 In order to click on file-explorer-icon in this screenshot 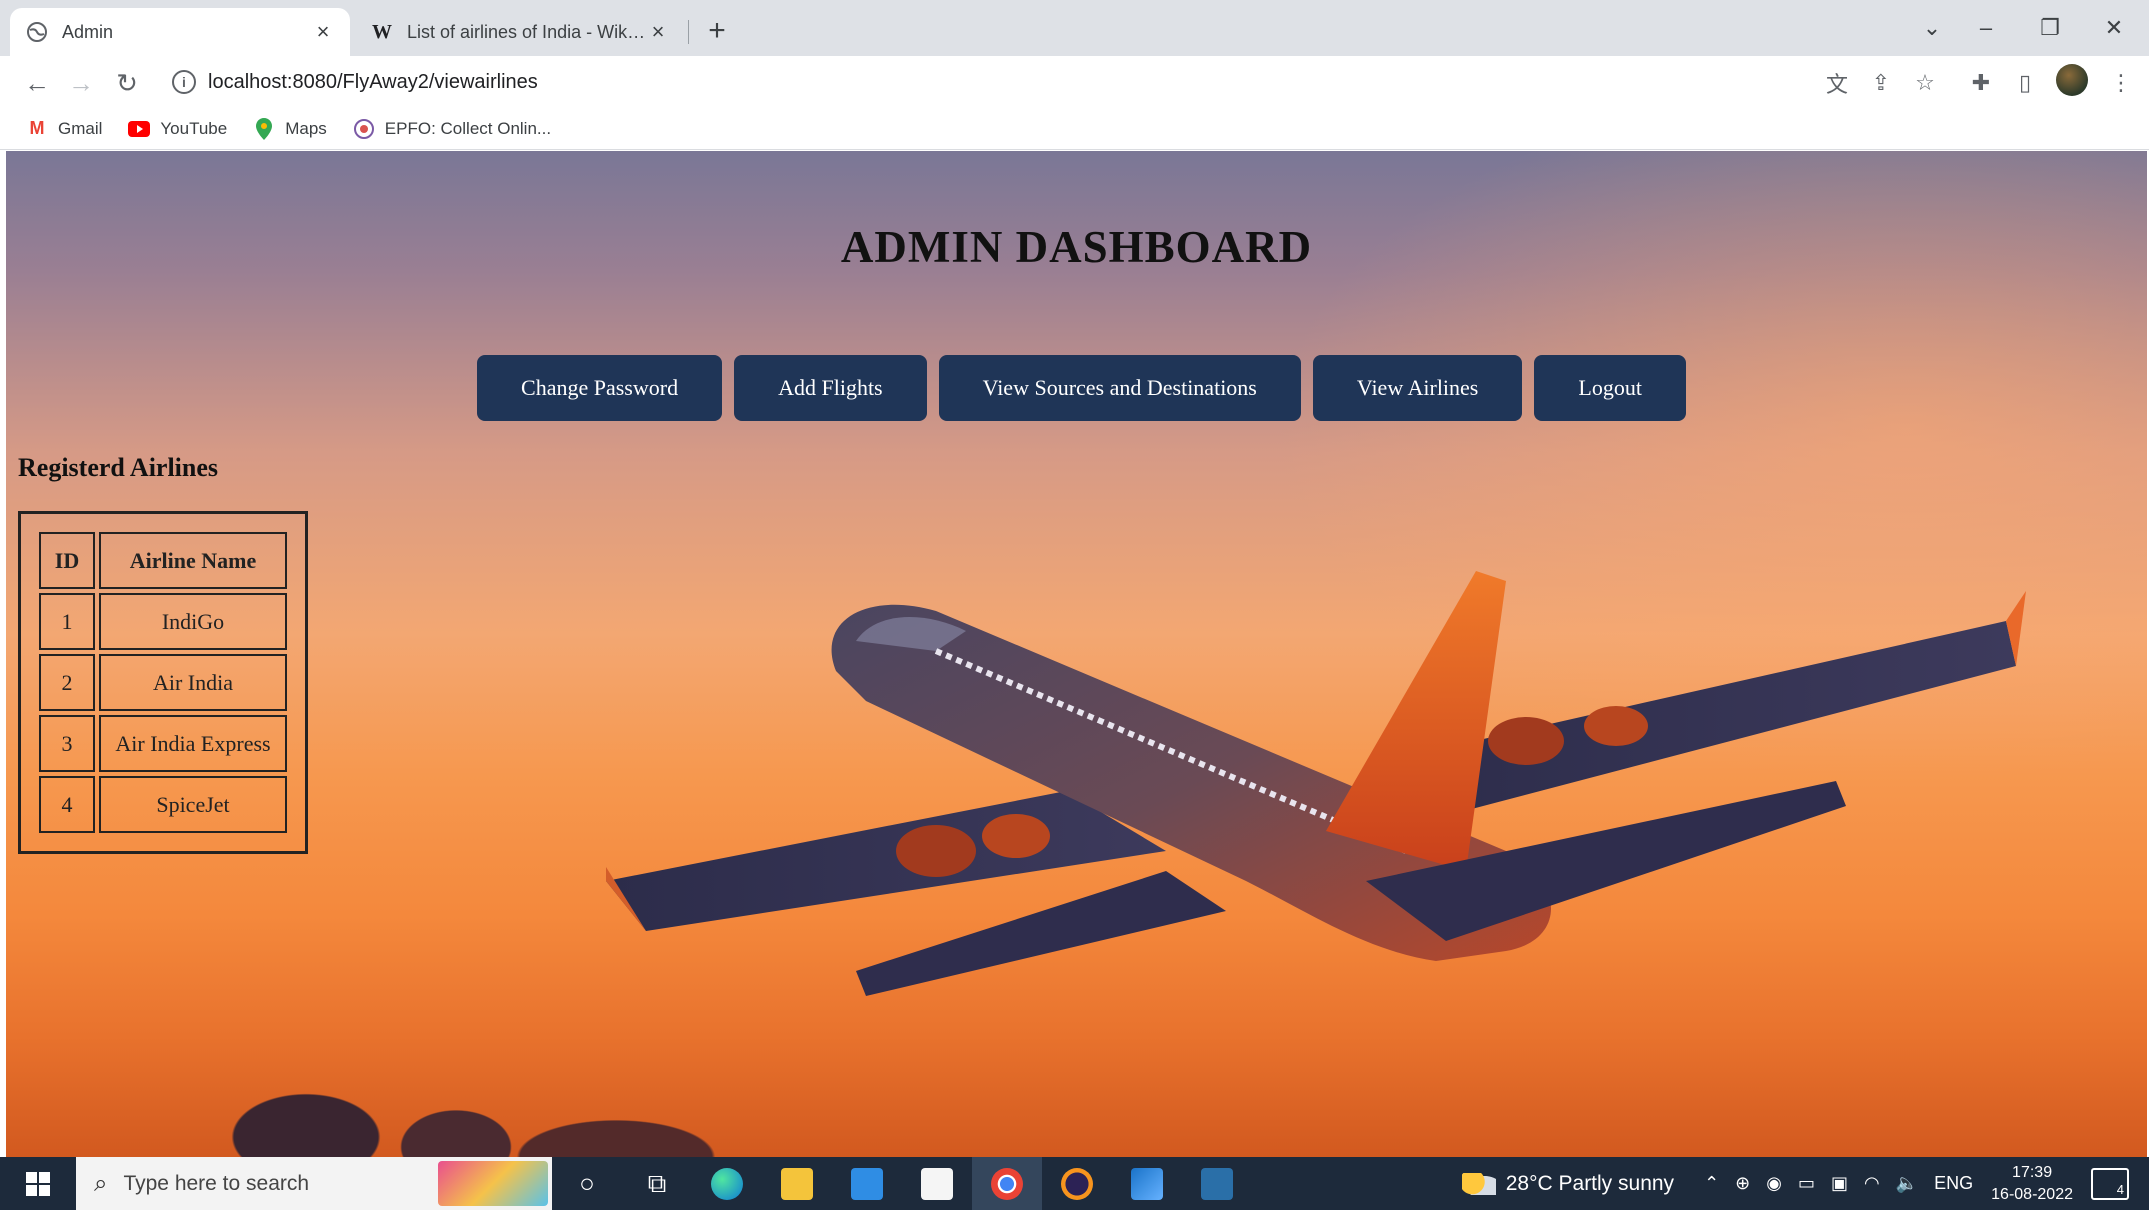, I will do `click(797, 1183)`.